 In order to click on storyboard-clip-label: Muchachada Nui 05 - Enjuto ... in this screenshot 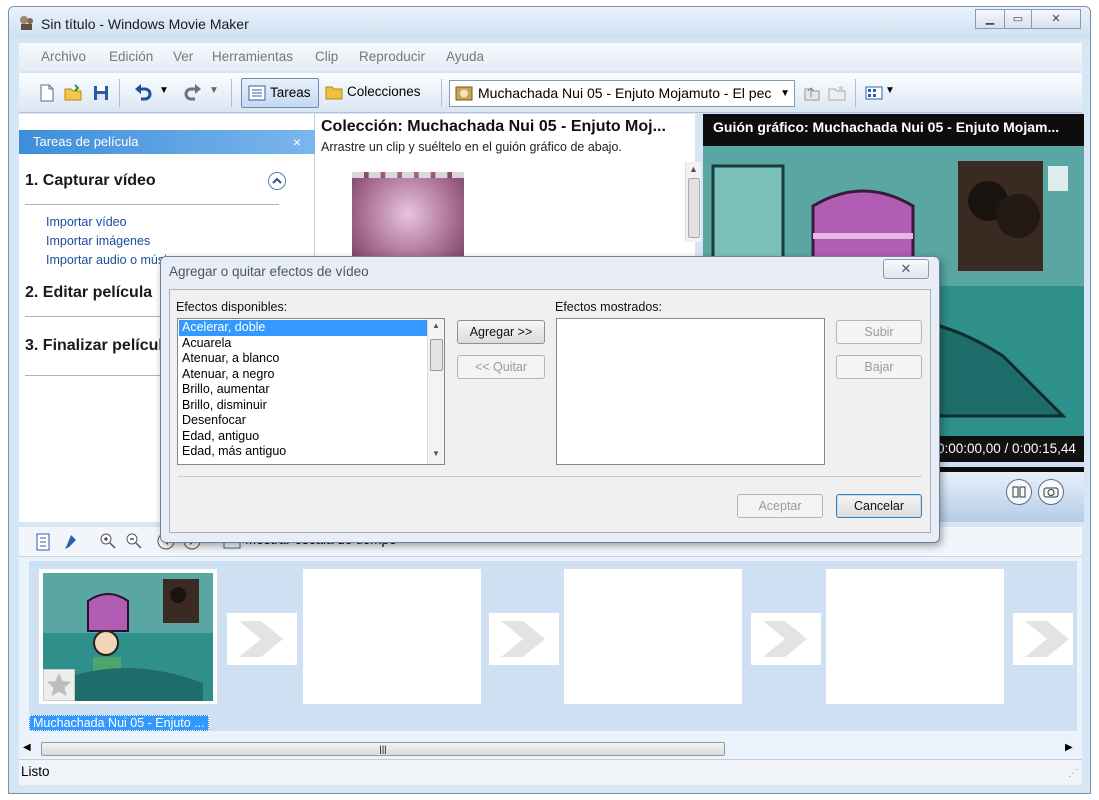, I will do `click(119, 723)`.